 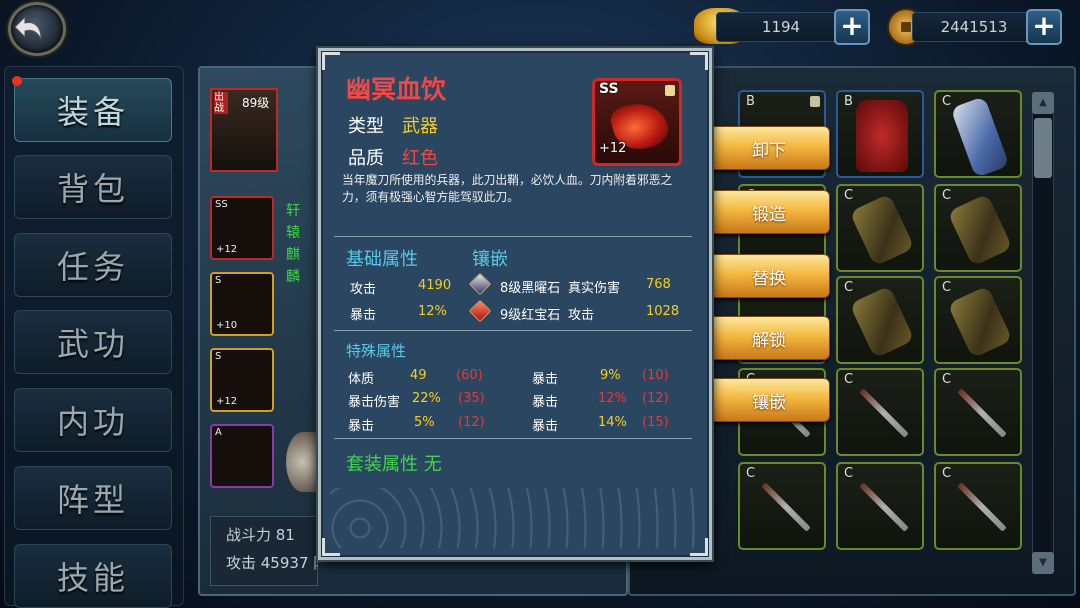 I want to click on corner-ornament, so click(x=699, y=61).